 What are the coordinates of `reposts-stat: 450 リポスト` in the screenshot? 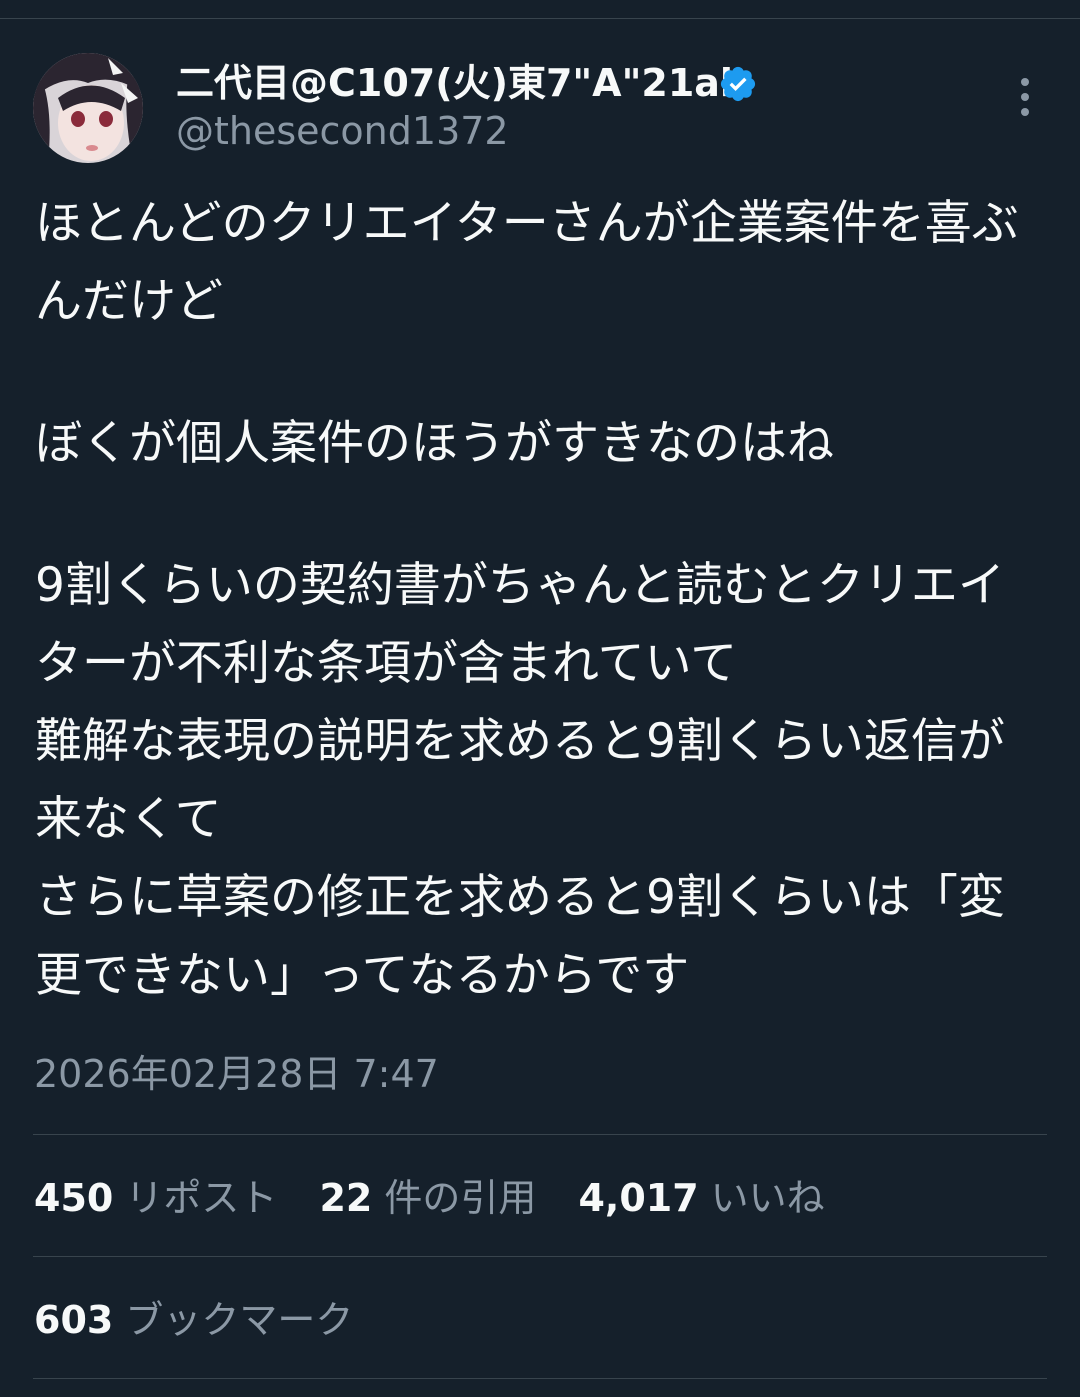 It's located at (155, 1198).